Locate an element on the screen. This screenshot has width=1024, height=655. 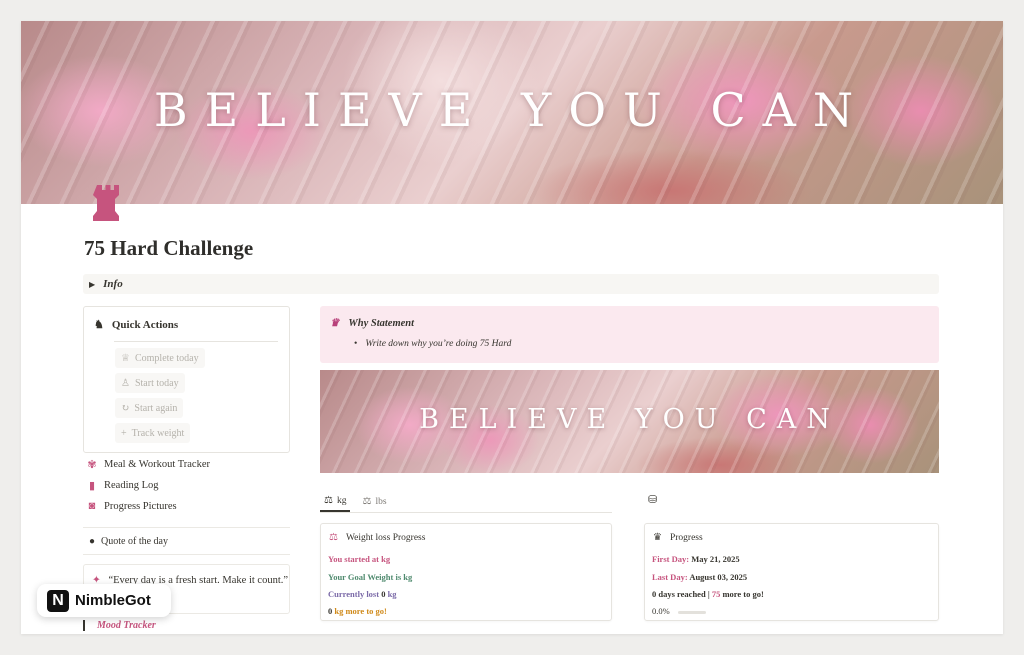
plus-icon: + is located at coordinates (124, 433).